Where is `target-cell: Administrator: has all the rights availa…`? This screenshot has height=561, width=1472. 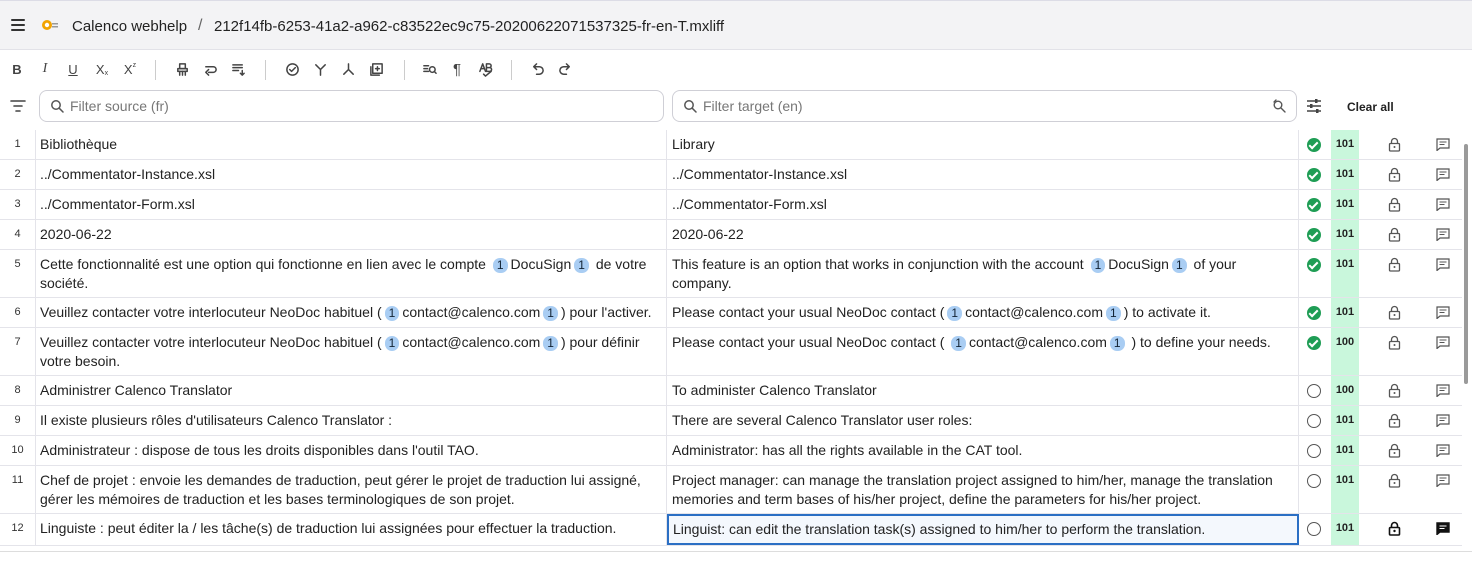
target-cell: Administrator: has all the rights availa… is located at coordinates (983, 450).